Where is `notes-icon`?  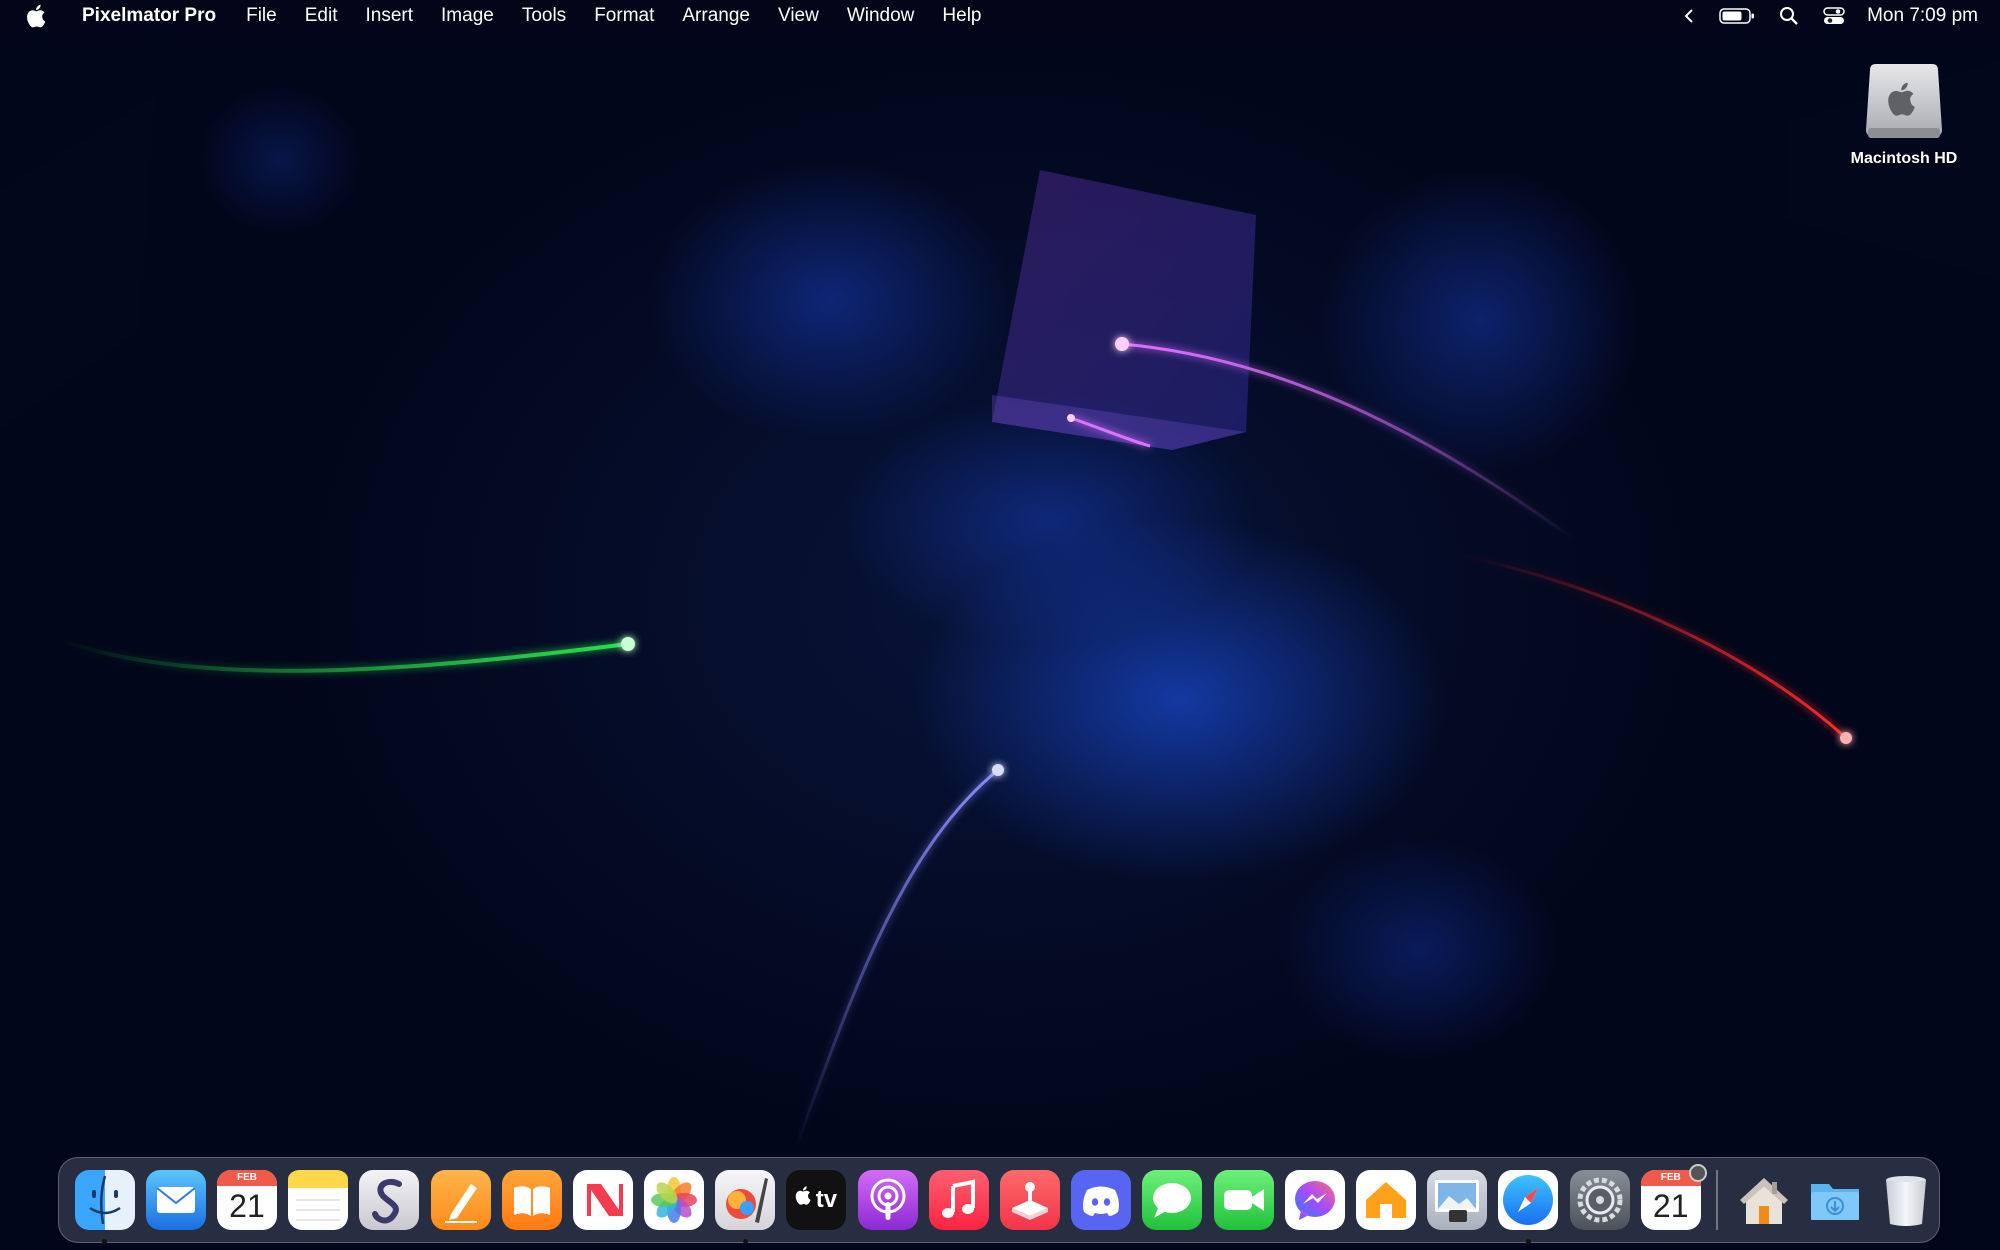
notes-icon is located at coordinates (318, 1195).